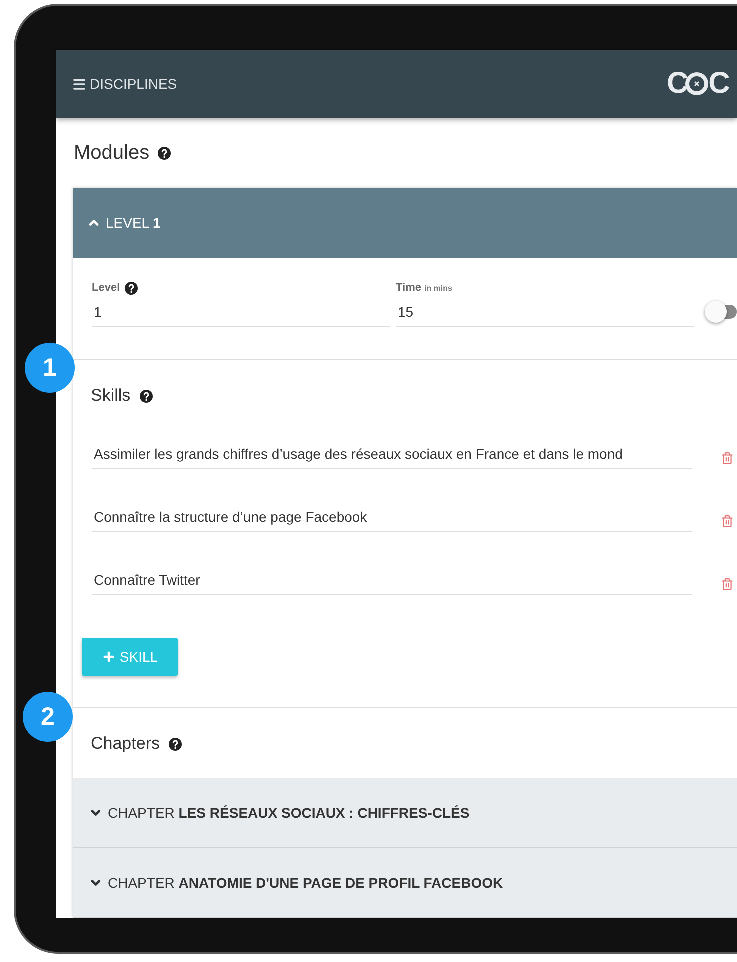 The height and width of the screenshot is (962, 737). What do you see at coordinates (106, 288) in the screenshot?
I see `field-label: Level` at bounding box center [106, 288].